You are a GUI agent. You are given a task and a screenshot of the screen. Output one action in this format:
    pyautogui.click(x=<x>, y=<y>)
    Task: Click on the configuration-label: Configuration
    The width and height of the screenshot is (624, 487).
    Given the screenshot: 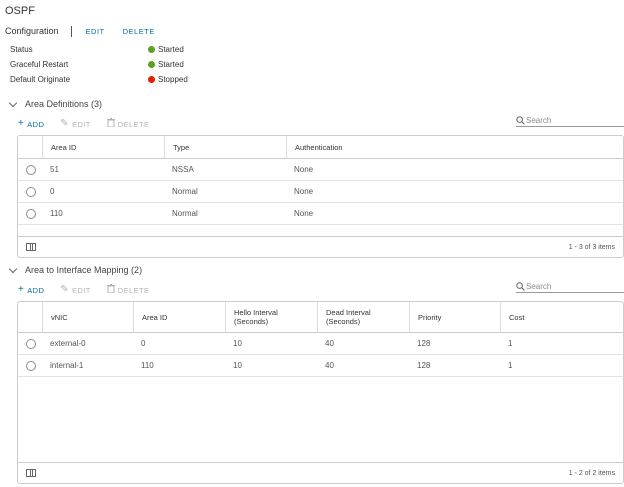 What is the action you would take?
    pyautogui.click(x=32, y=31)
    